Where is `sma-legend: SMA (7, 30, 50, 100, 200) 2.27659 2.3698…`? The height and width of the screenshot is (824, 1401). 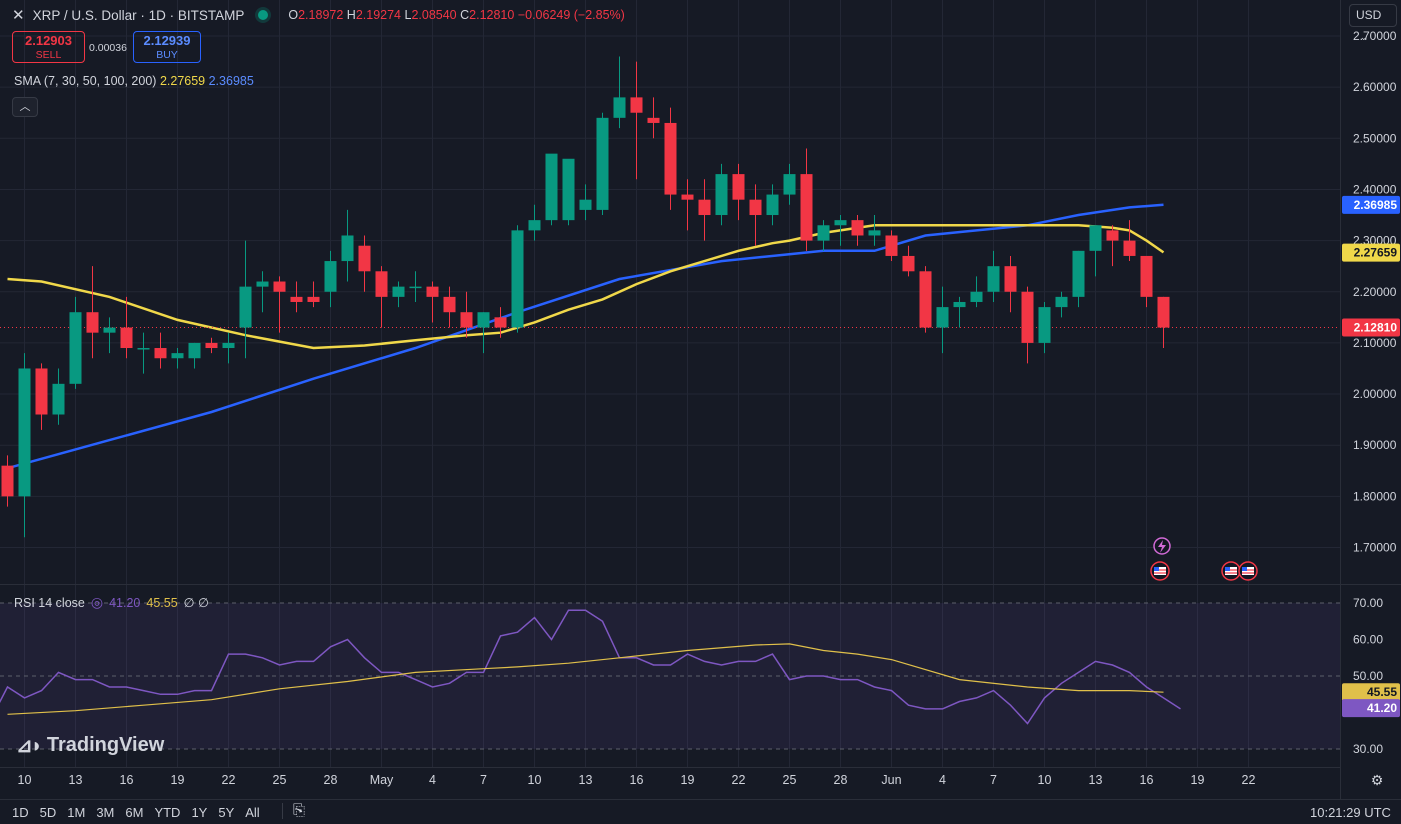
sma-legend: SMA (7, 30, 50, 100, 200) 2.27659 2.3698… is located at coordinates (134, 81).